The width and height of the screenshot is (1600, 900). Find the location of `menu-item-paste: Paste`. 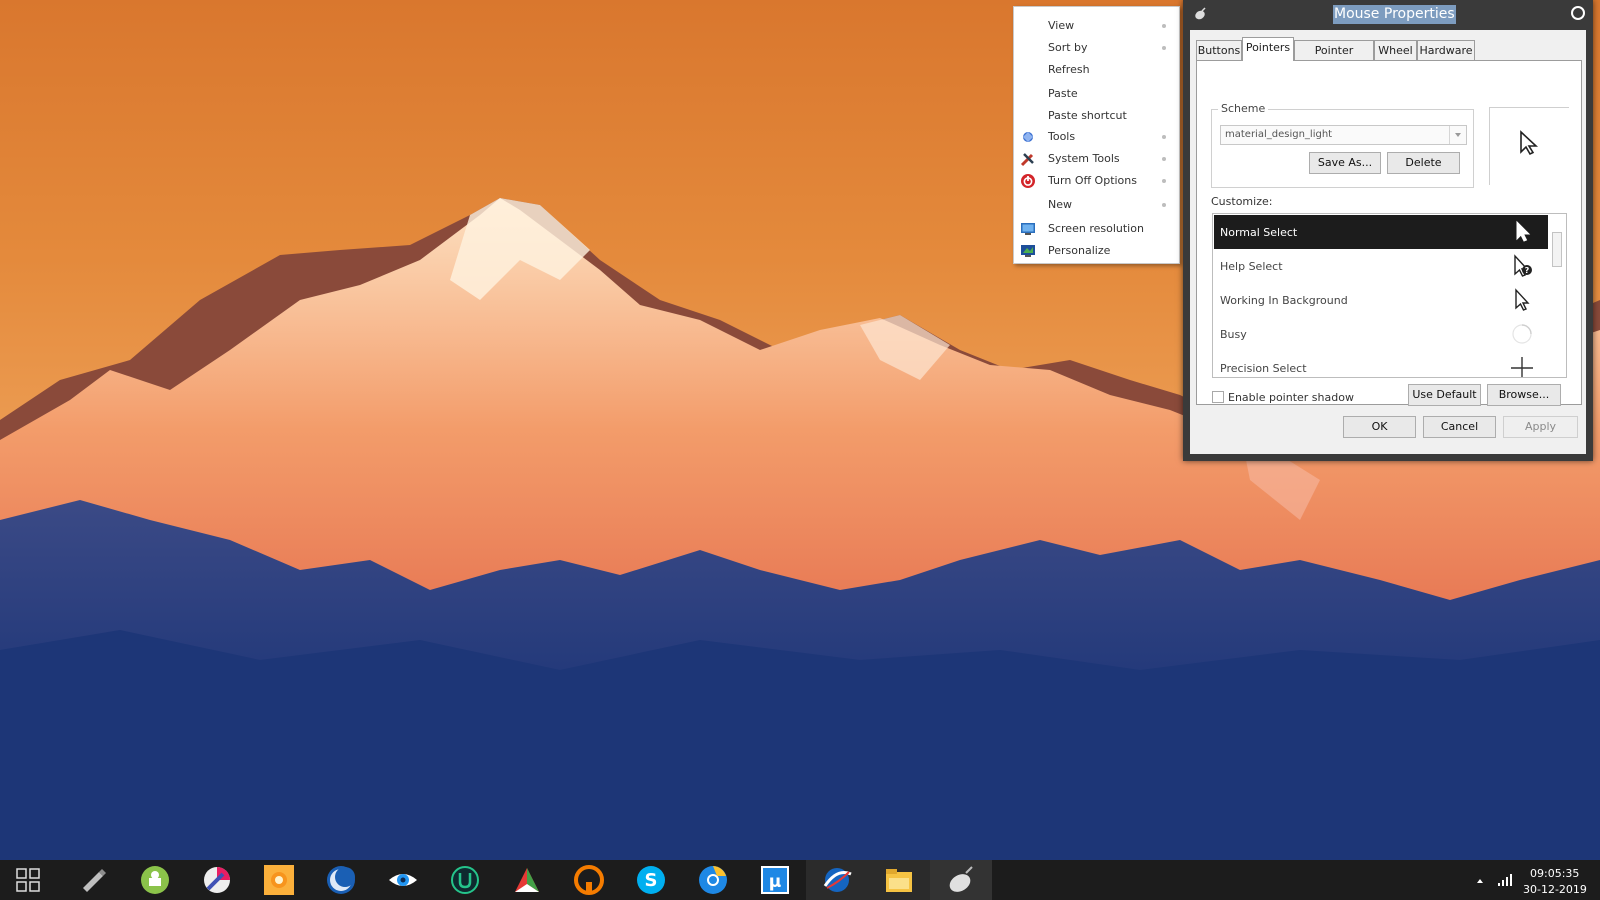

menu-item-paste: Paste is located at coordinates (1096, 94).